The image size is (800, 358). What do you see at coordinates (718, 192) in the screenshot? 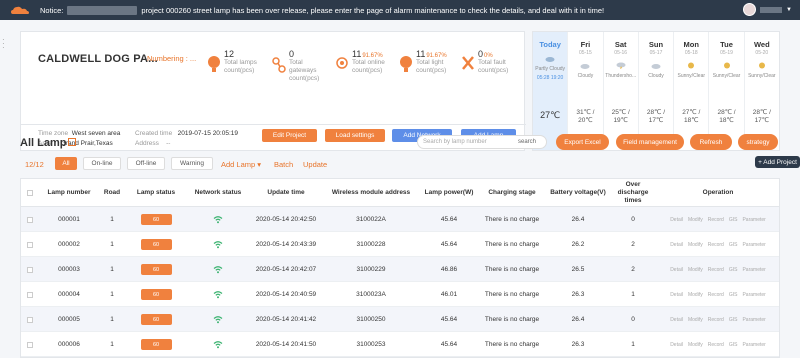
I see `col-operation: Operation` at bounding box center [718, 192].